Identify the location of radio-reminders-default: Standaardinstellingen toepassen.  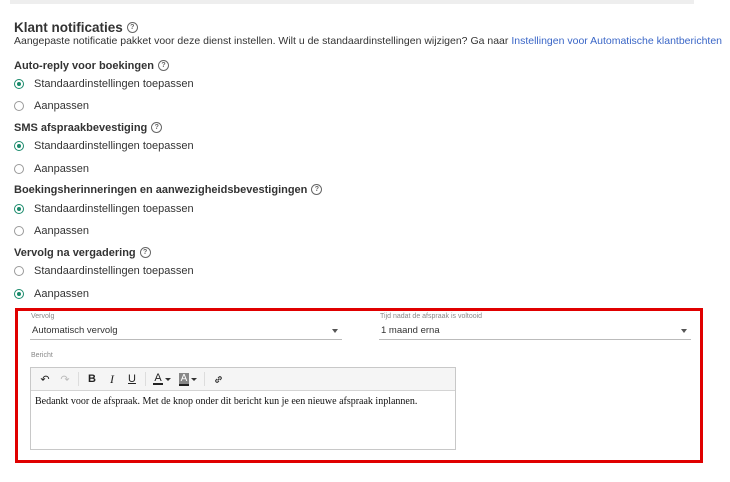
(104, 209).